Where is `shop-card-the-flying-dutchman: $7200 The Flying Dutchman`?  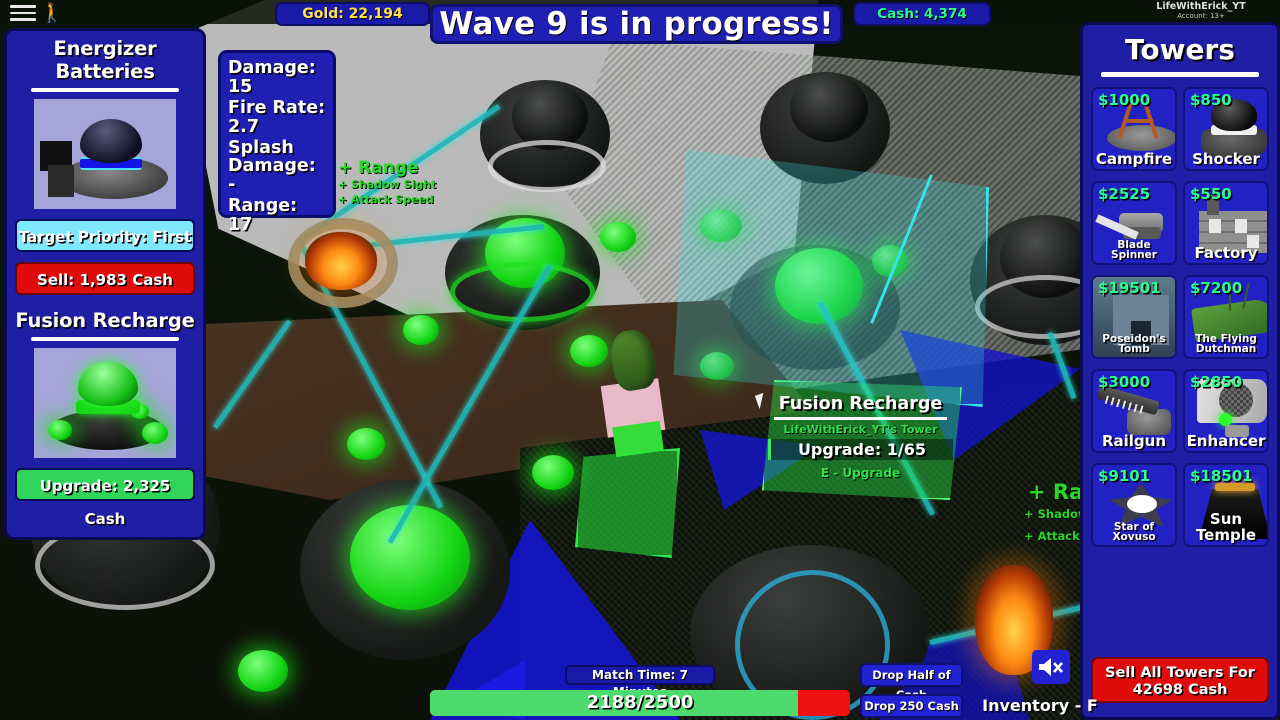
shop-card-the-flying-dutchman: $7200 The Flying Dutchman is located at coordinates (1226, 317).